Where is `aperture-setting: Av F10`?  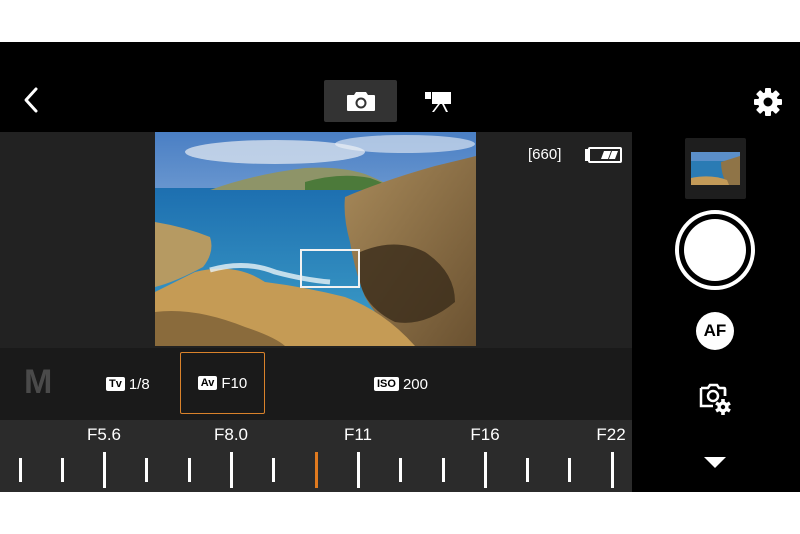 aperture-setting: Av F10 is located at coordinates (222, 383).